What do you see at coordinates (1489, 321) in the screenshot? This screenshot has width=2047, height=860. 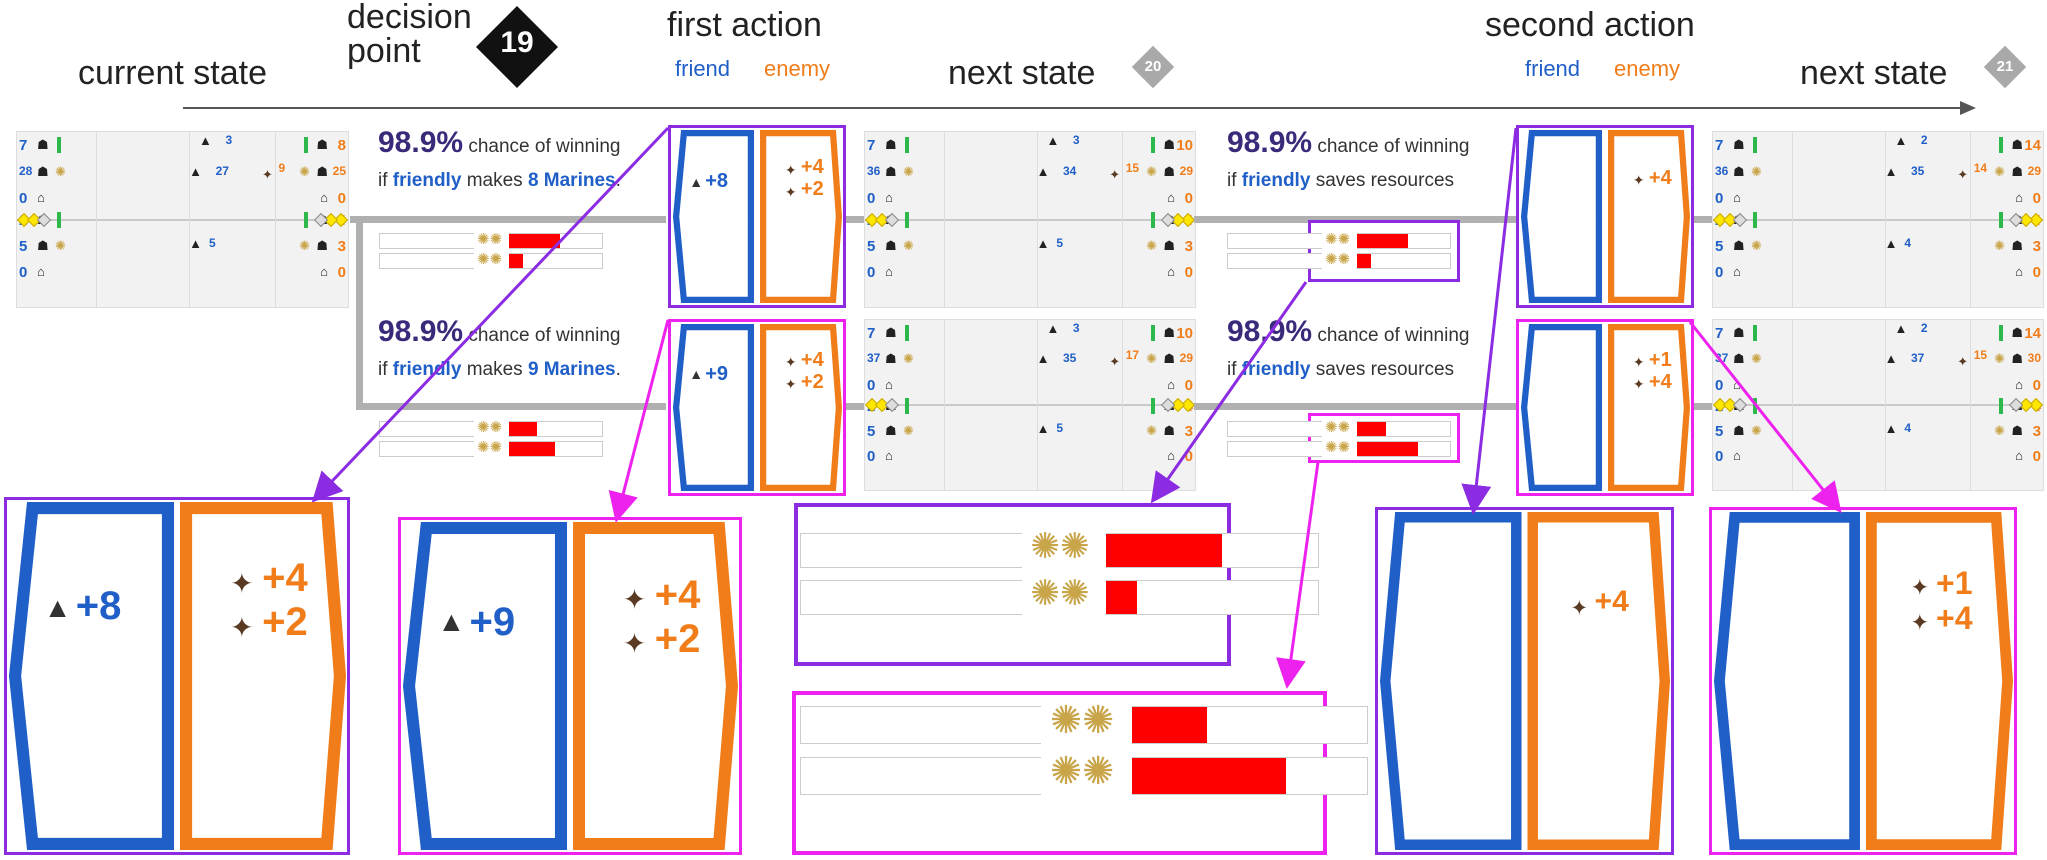 I see `arrow-second1` at bounding box center [1489, 321].